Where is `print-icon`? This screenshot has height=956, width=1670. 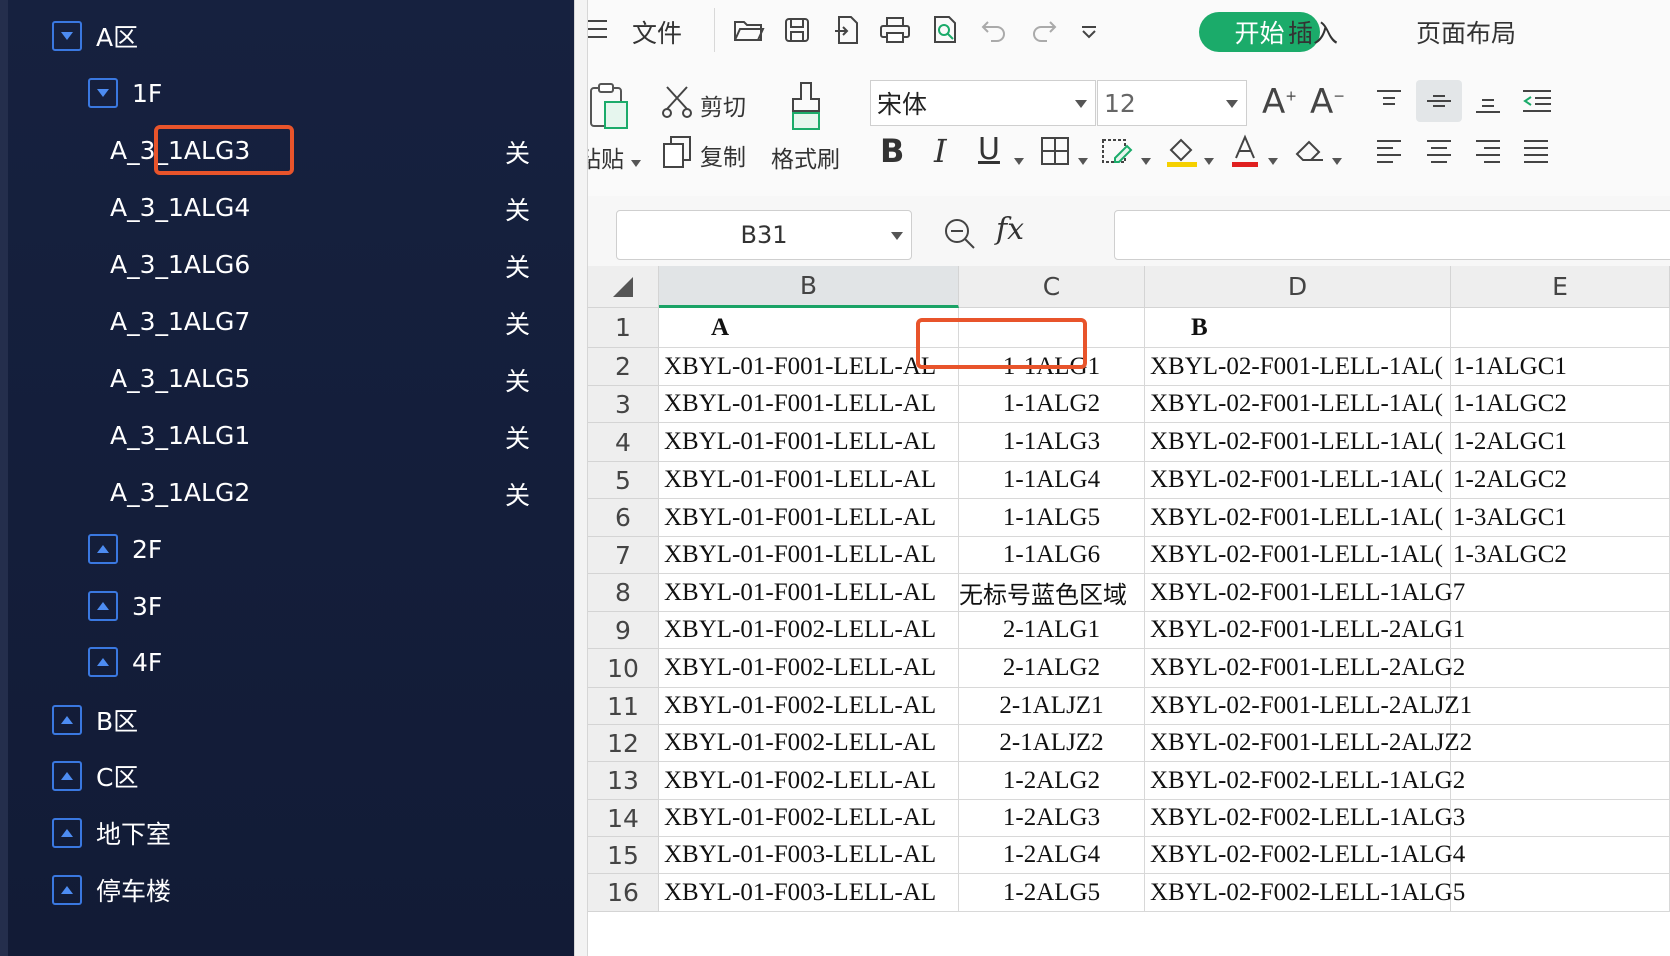 print-icon is located at coordinates (895, 30).